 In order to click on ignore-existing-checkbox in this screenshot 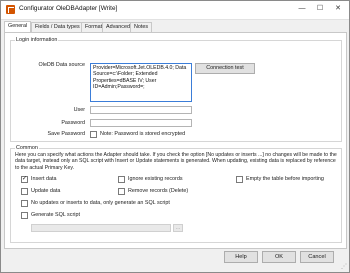, I will do `click(121, 179)`.